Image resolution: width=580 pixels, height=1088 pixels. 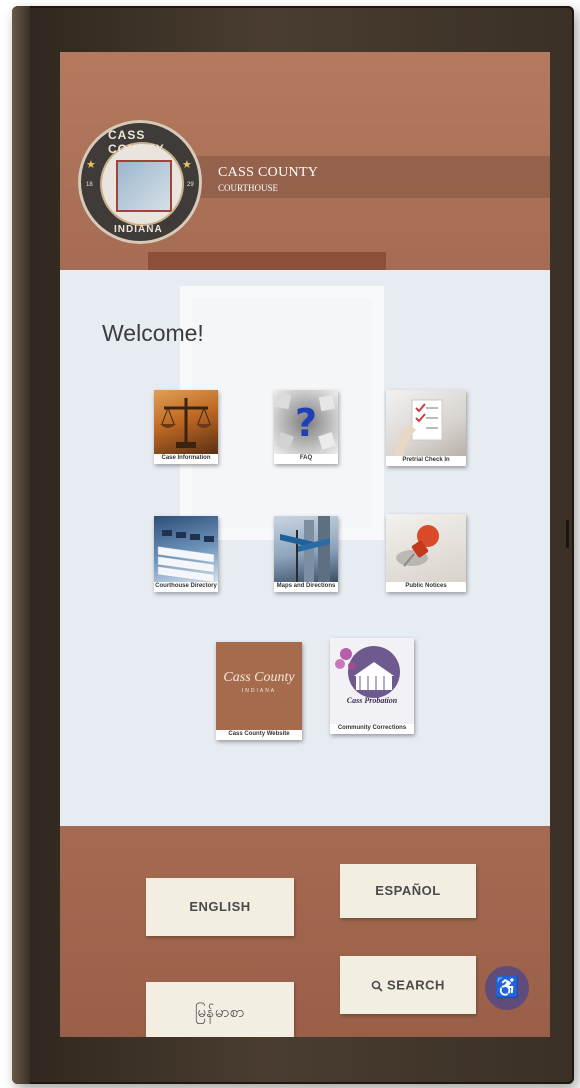 What do you see at coordinates (136, 142) in the screenshot?
I see `seal-top-text: CASS COUNTY` at bounding box center [136, 142].